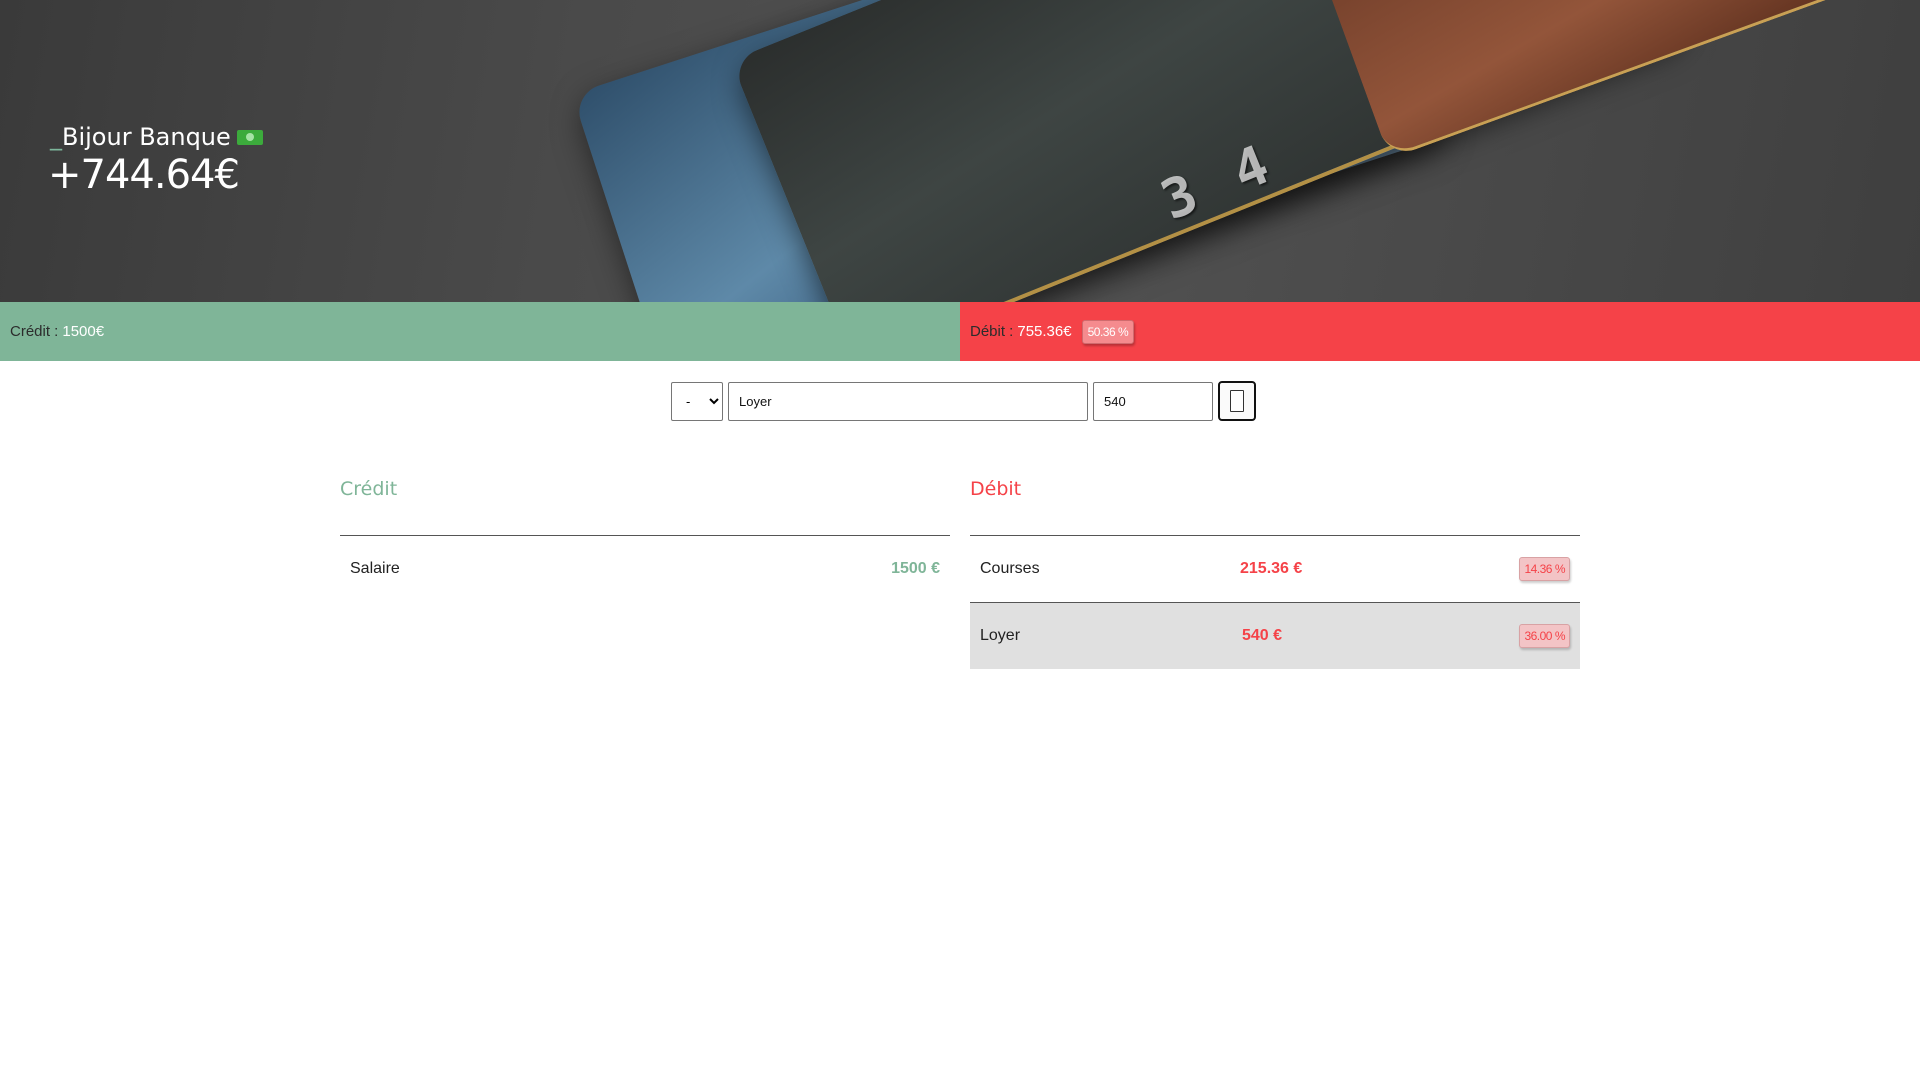 The image size is (1920, 1080). What do you see at coordinates (34, 331) in the screenshot?
I see `credit-summary-label: Crédit :` at bounding box center [34, 331].